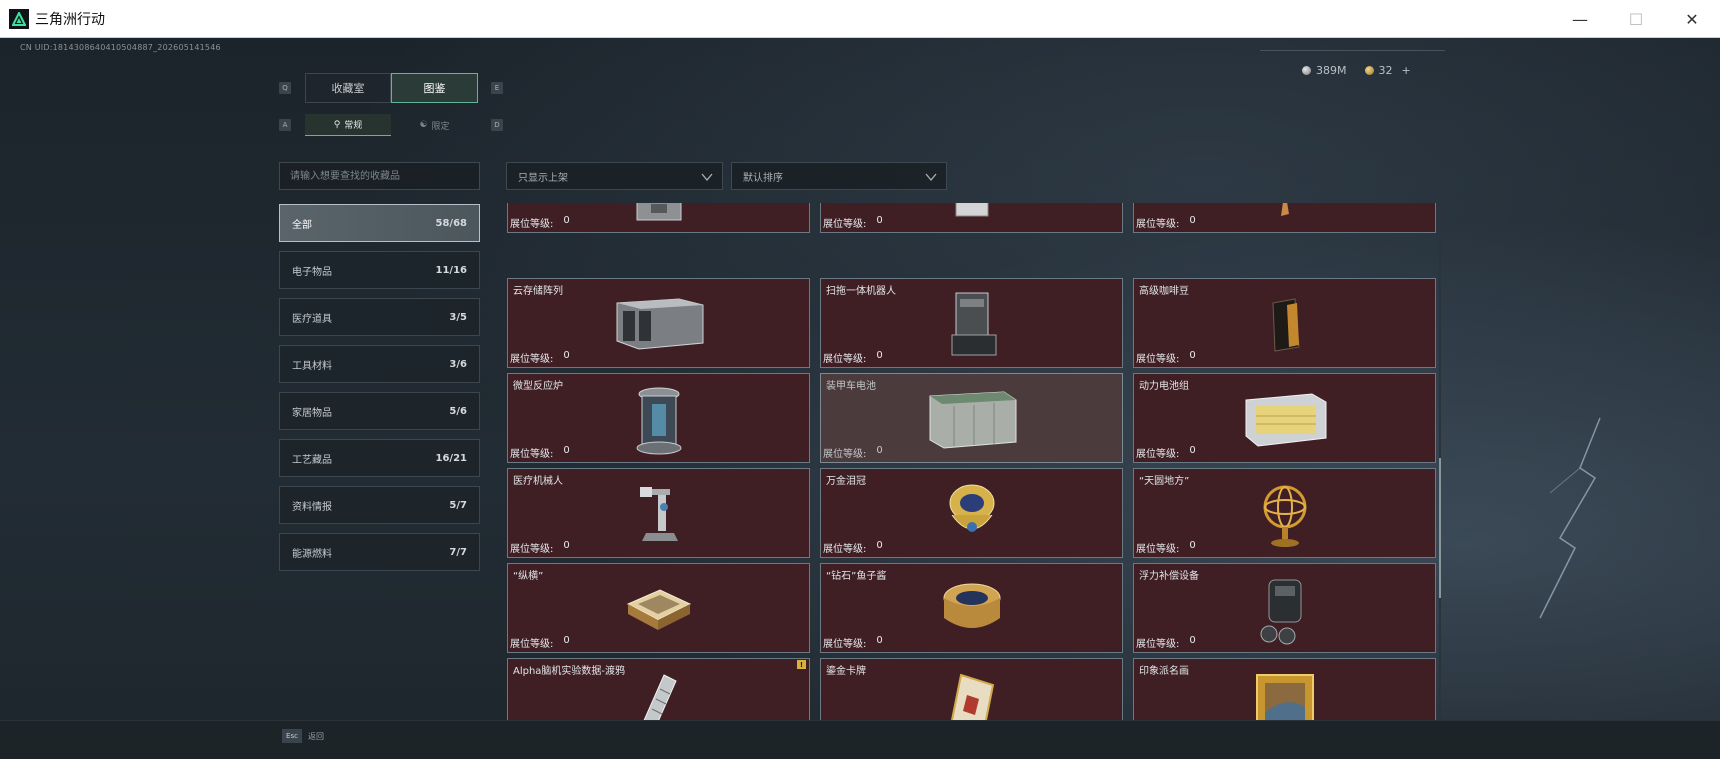 This screenshot has width=1720, height=759. Describe the element at coordinates (348, 88) in the screenshot. I see `tab-collection-room: 收藏室` at that location.